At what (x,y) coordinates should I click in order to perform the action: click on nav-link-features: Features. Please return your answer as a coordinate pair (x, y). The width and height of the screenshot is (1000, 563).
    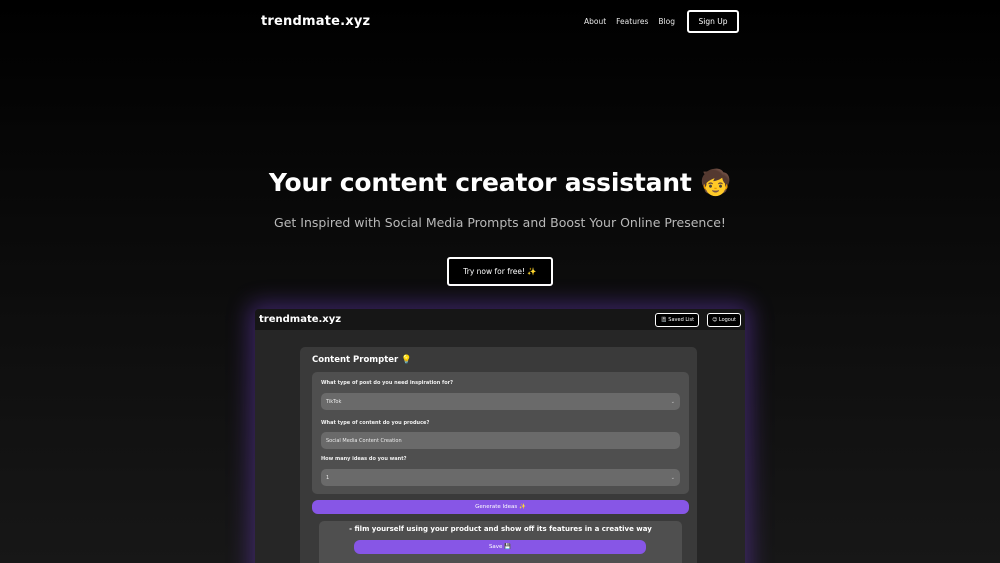
    Looking at the image, I should click on (632, 21).